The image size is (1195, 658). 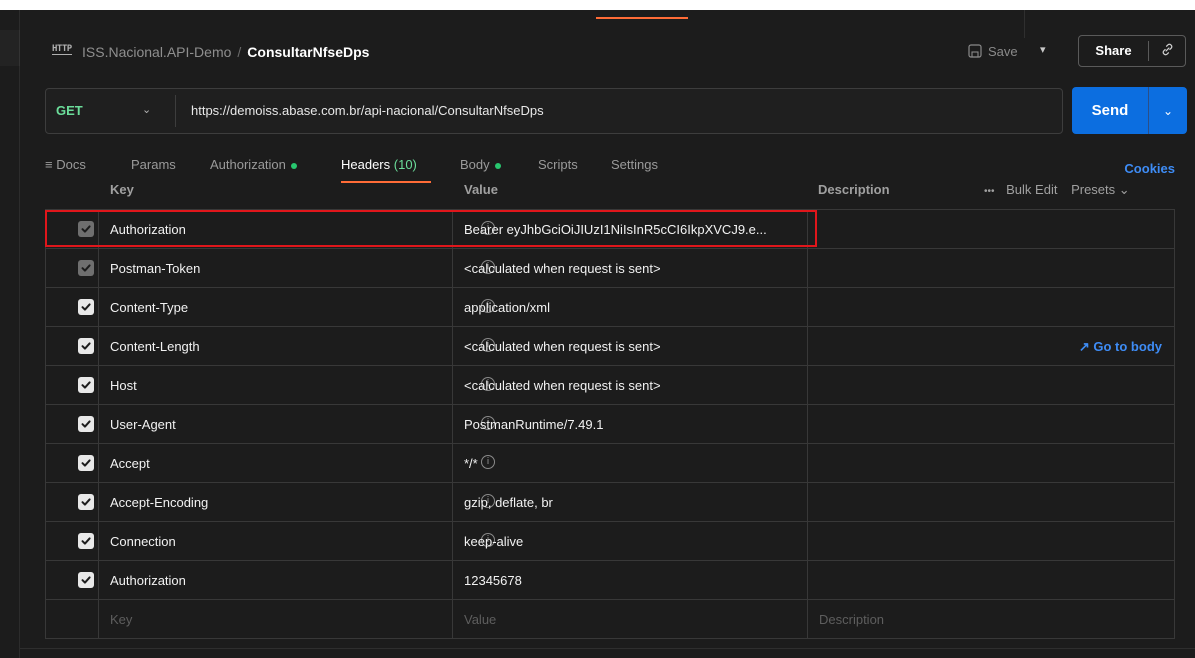 What do you see at coordinates (297, 307) in the screenshot?
I see `key-cell: Content-Type i` at bounding box center [297, 307].